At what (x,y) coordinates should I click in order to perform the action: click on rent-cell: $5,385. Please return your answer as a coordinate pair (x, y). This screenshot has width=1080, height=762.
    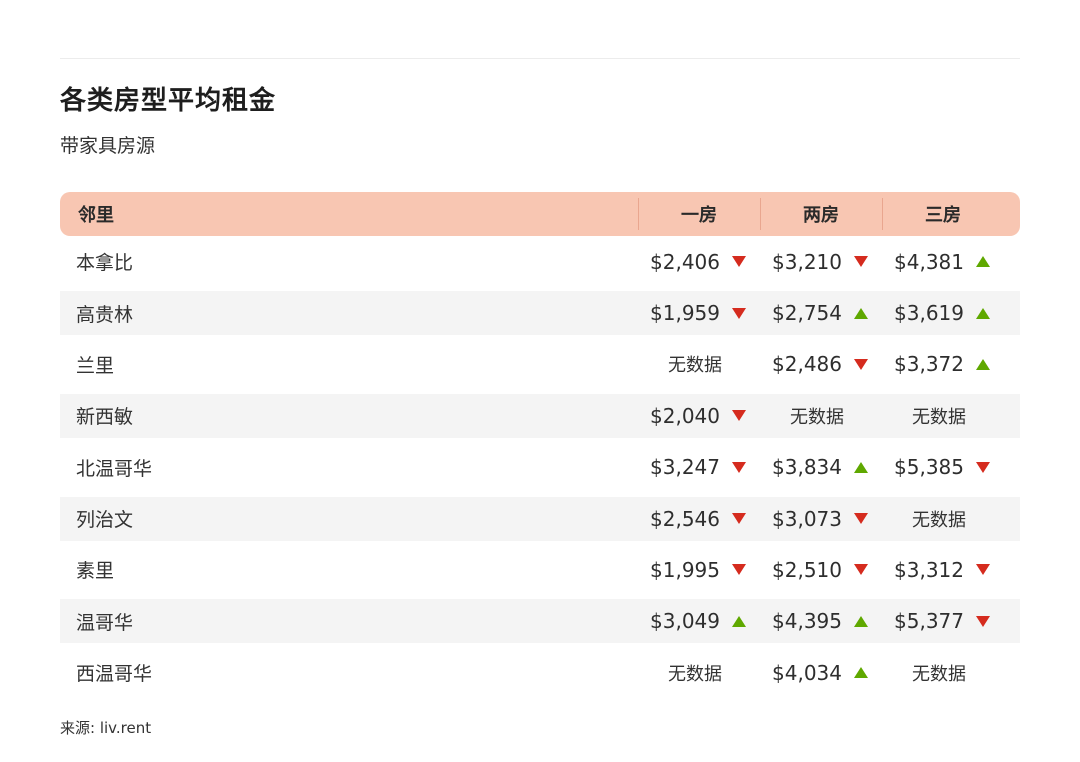
    Looking at the image, I should click on (943, 467).